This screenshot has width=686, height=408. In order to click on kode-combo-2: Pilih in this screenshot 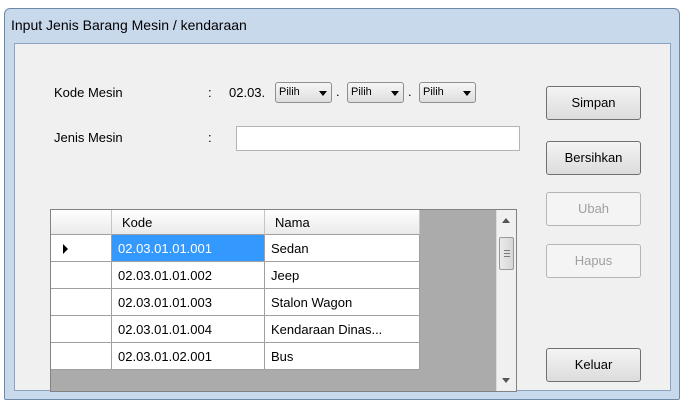, I will do `click(375, 92)`.